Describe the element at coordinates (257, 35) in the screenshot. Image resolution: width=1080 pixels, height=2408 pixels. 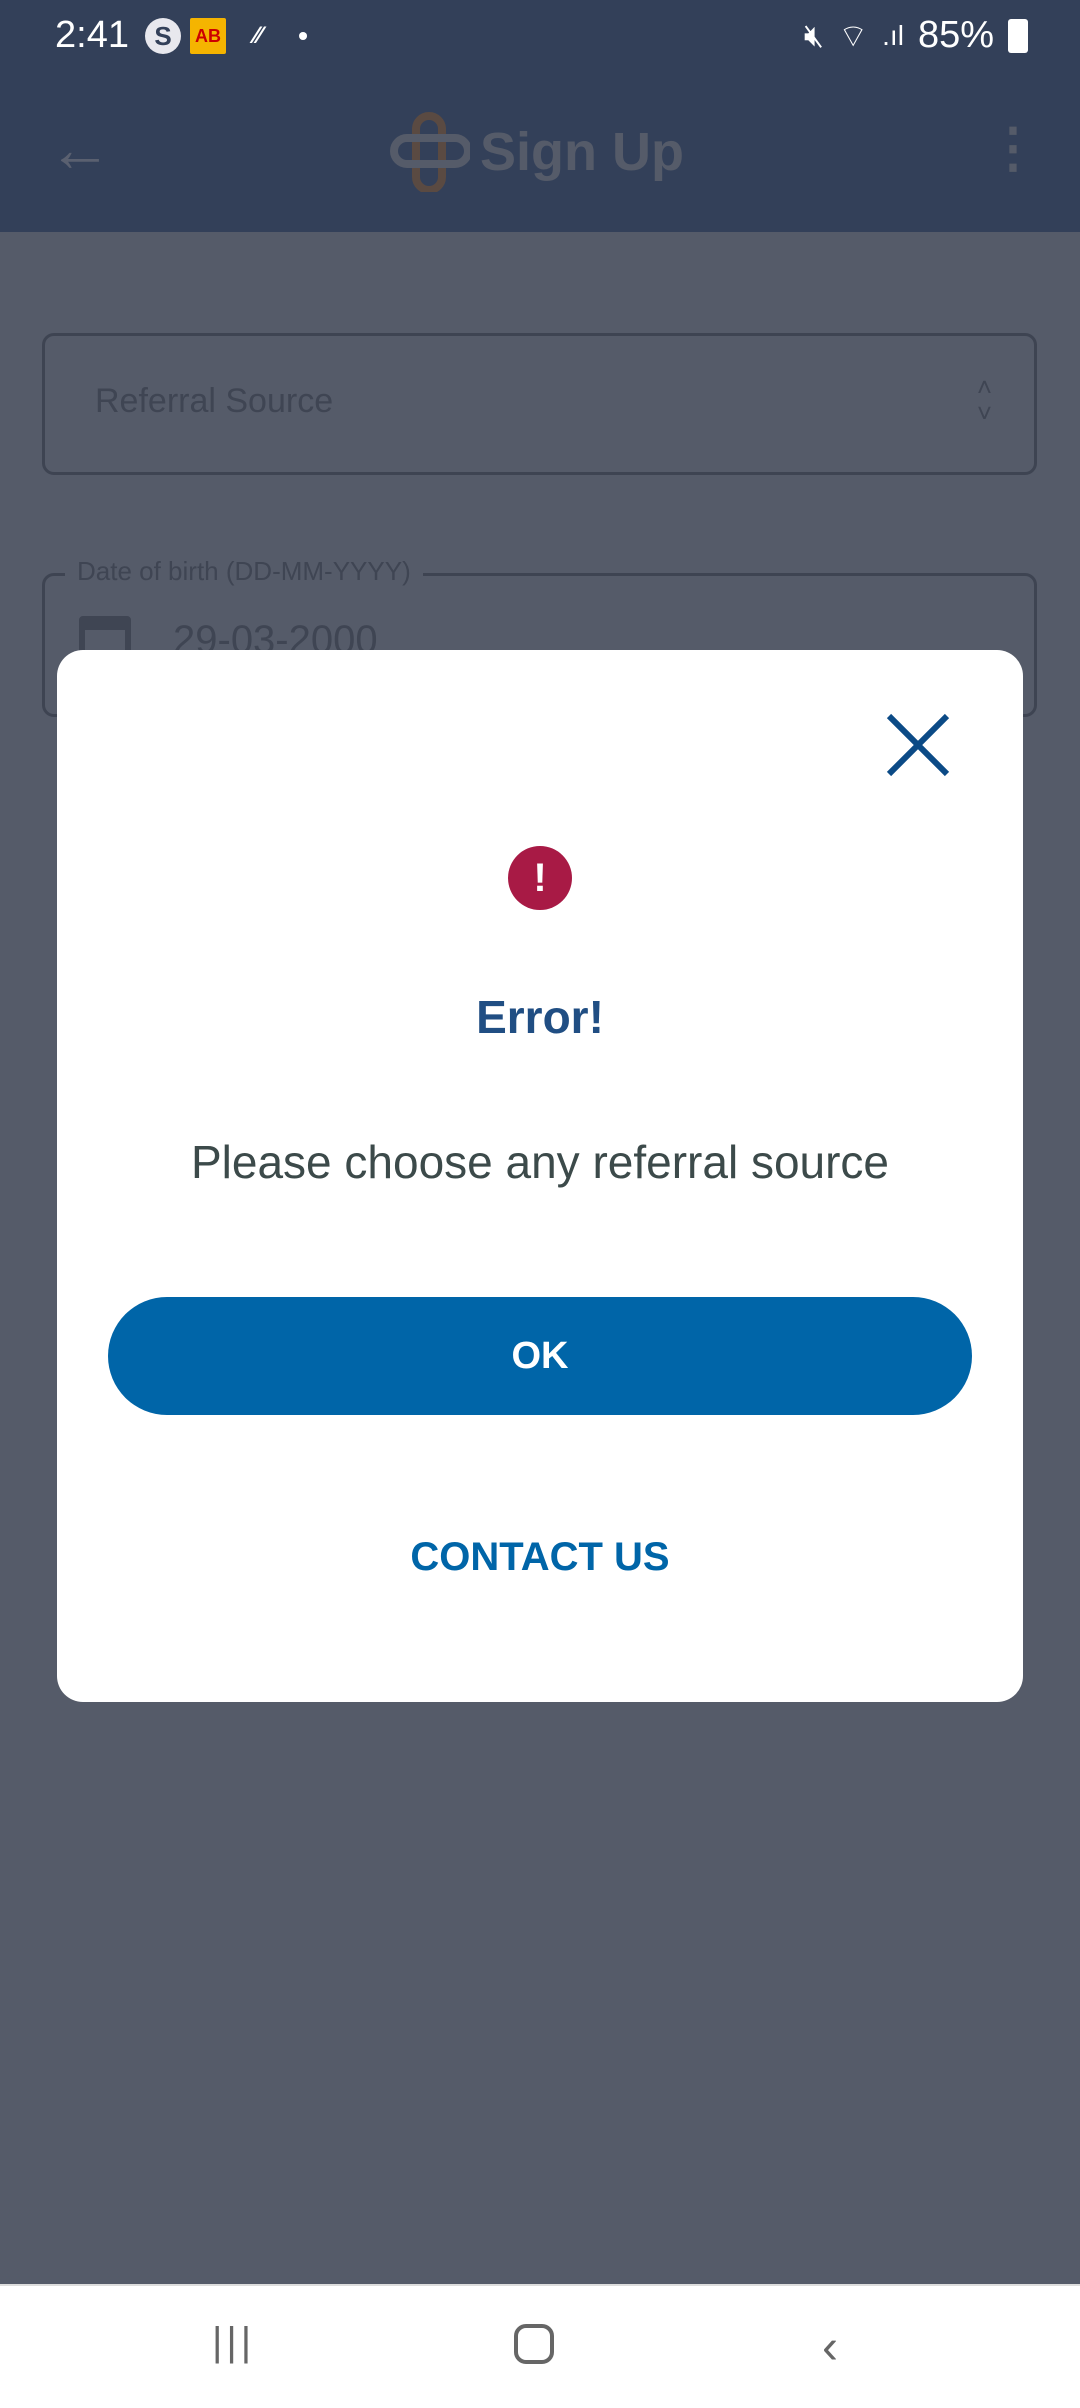
I see `data-saver-icon: ⁄⁄` at that location.